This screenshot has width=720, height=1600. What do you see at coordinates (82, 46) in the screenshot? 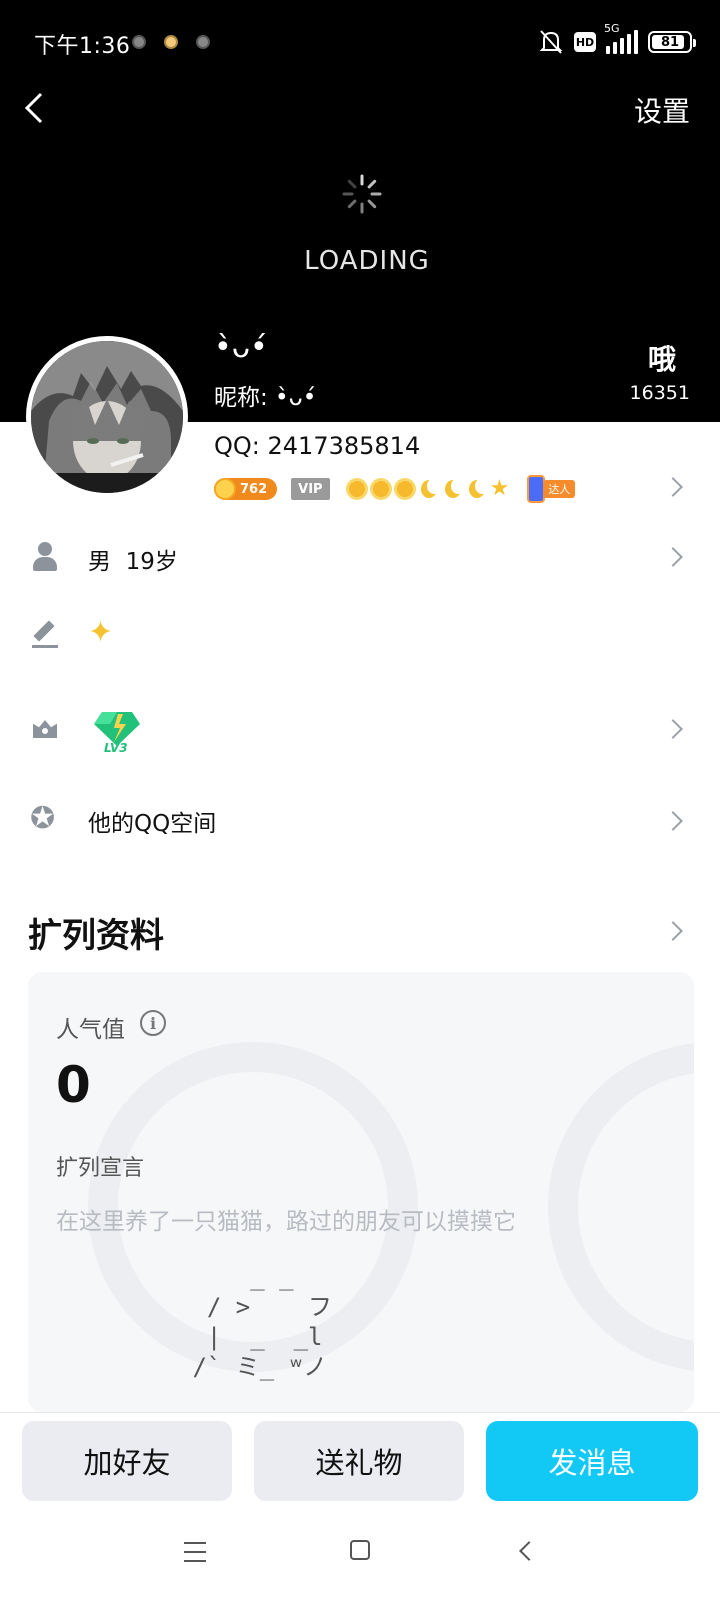
I see `status-time: 下午1:36` at bounding box center [82, 46].